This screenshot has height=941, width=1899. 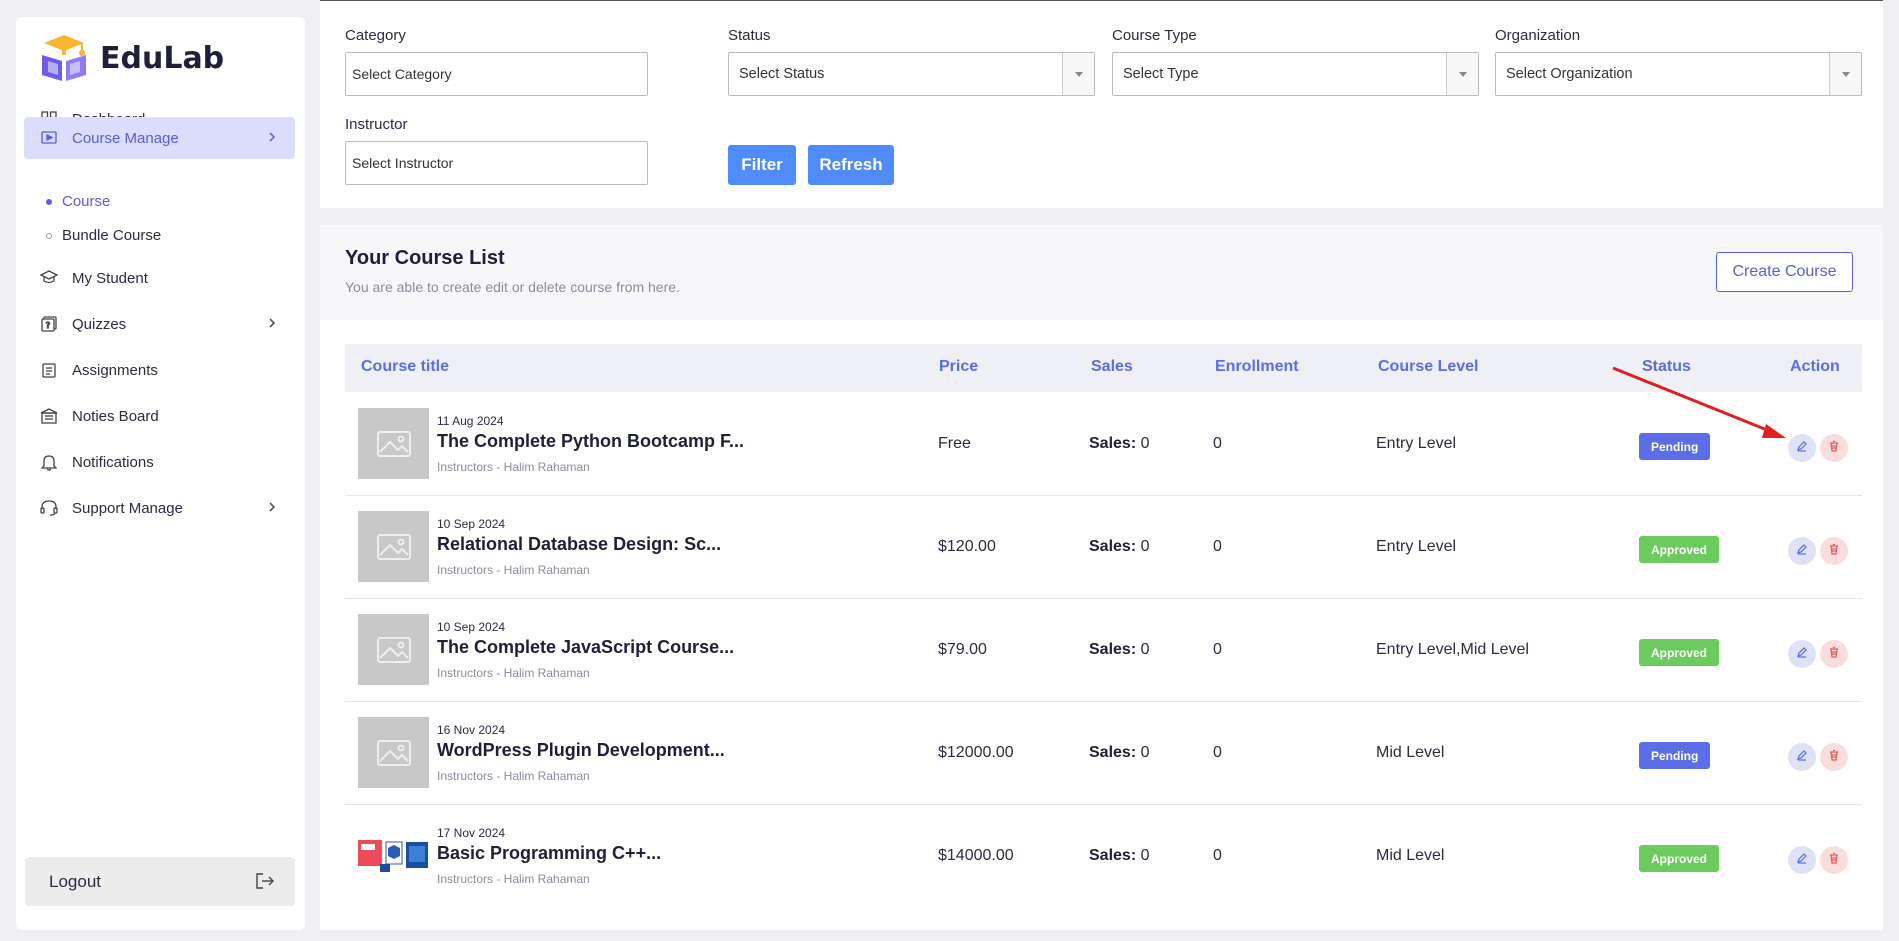 I want to click on category-label: Category, so click(x=375, y=35).